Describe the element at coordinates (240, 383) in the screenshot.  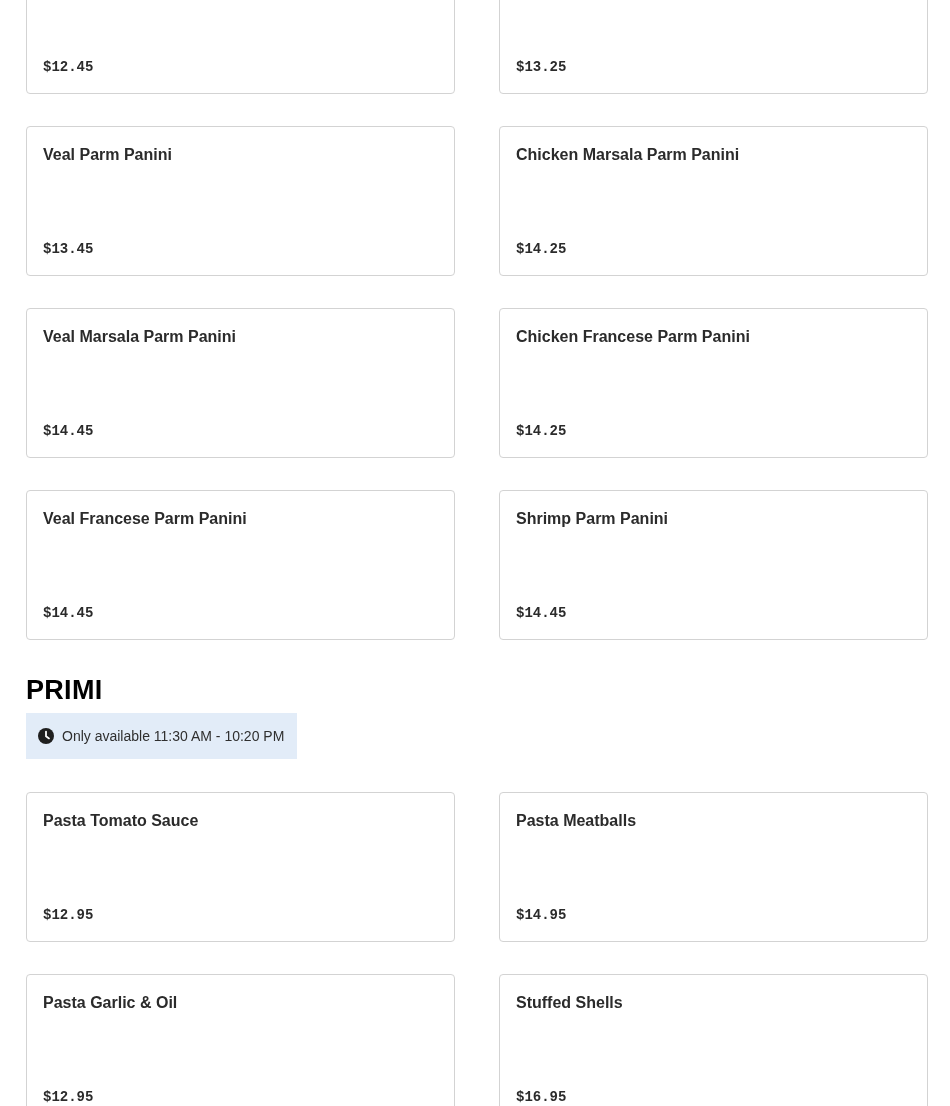
I see `menu-item-card: Veal Marsala Parm Panini $14.45` at that location.